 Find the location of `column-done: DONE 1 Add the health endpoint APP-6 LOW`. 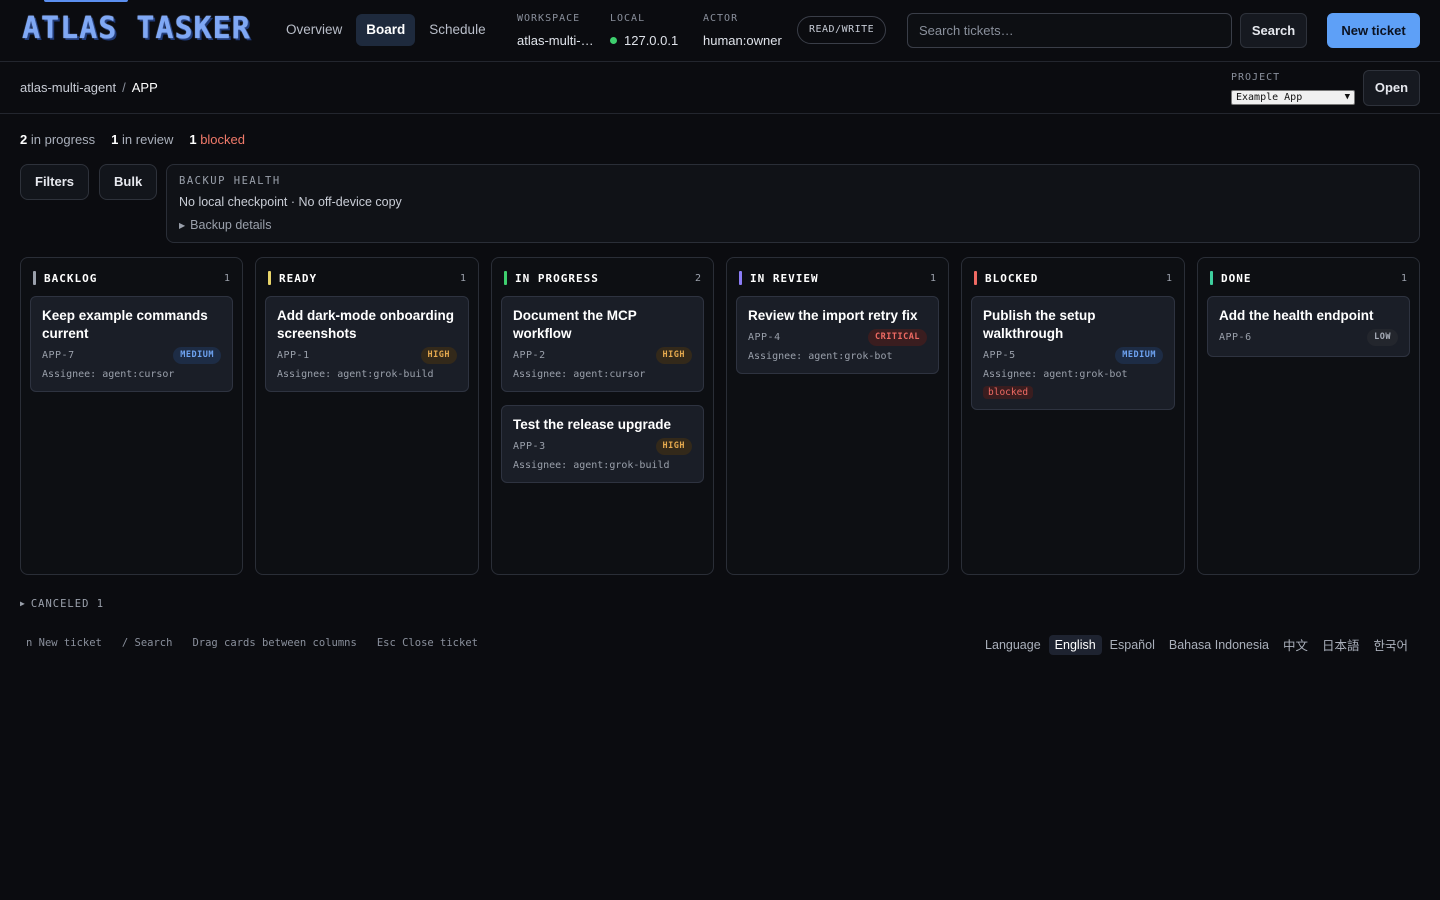

column-done: DONE 1 Add the health endpoint APP-6 LOW is located at coordinates (1308, 416).